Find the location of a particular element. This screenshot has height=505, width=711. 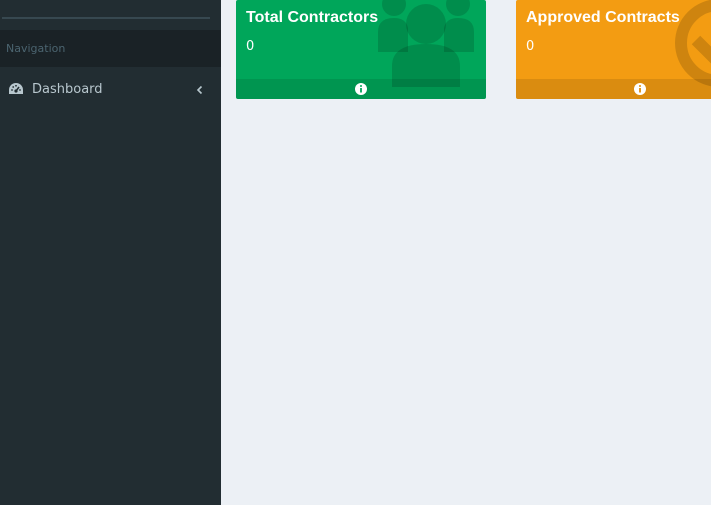

box-title: Total Contractors is located at coordinates (312, 17).